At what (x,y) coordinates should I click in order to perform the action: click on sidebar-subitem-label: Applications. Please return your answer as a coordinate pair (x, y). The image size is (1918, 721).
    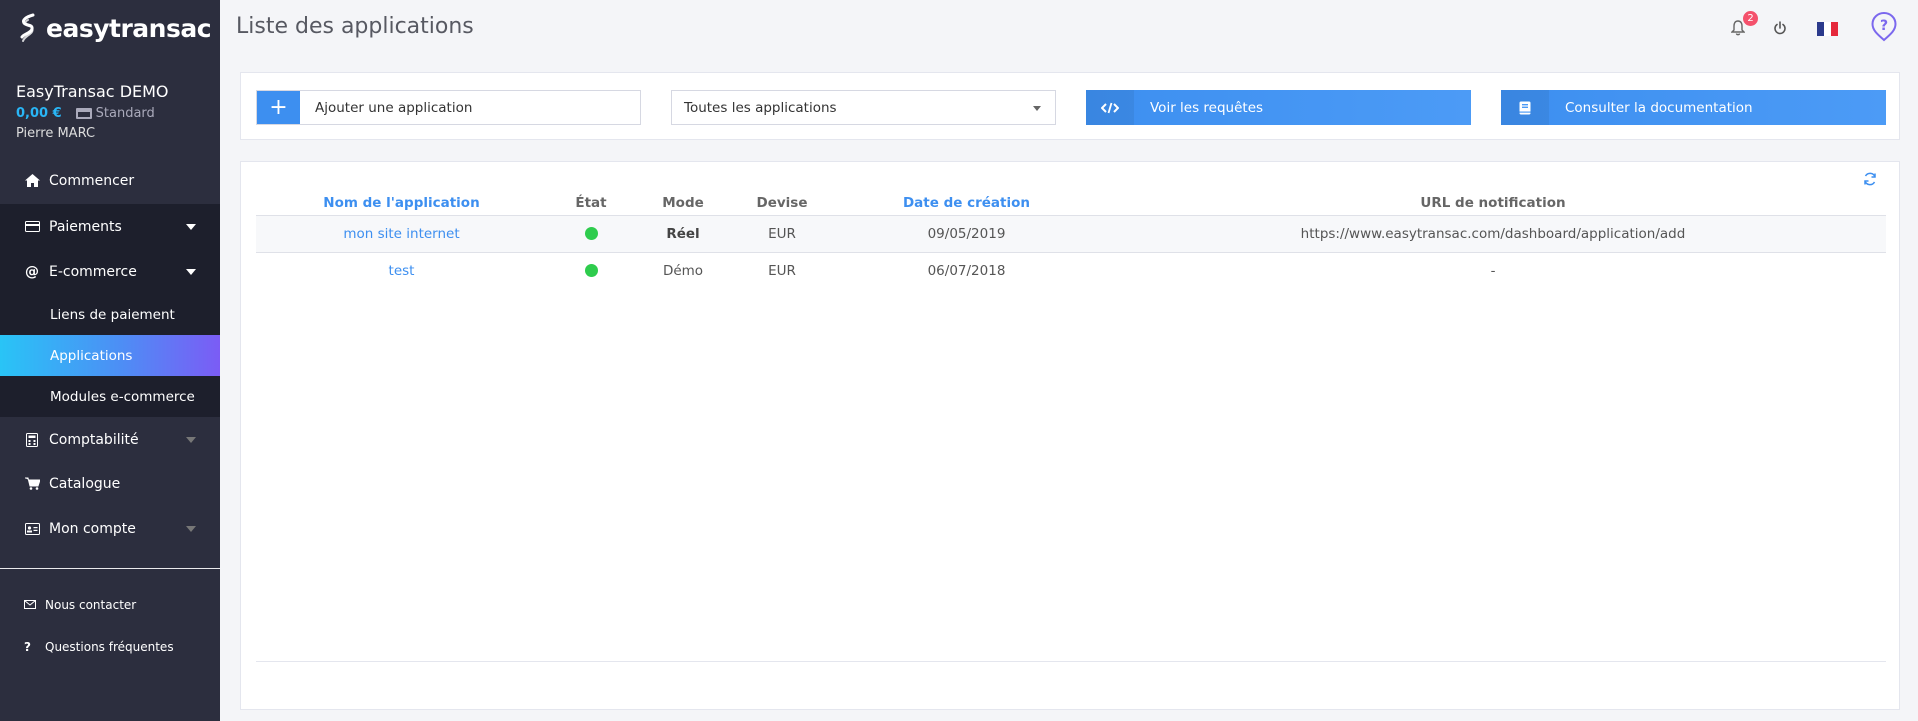
    Looking at the image, I should click on (91, 355).